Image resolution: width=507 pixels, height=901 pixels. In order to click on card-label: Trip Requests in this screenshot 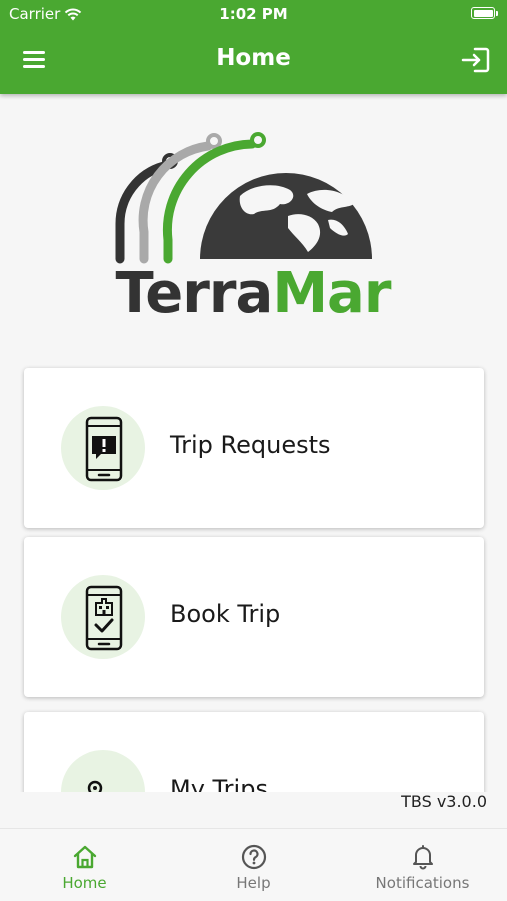, I will do `click(250, 445)`.